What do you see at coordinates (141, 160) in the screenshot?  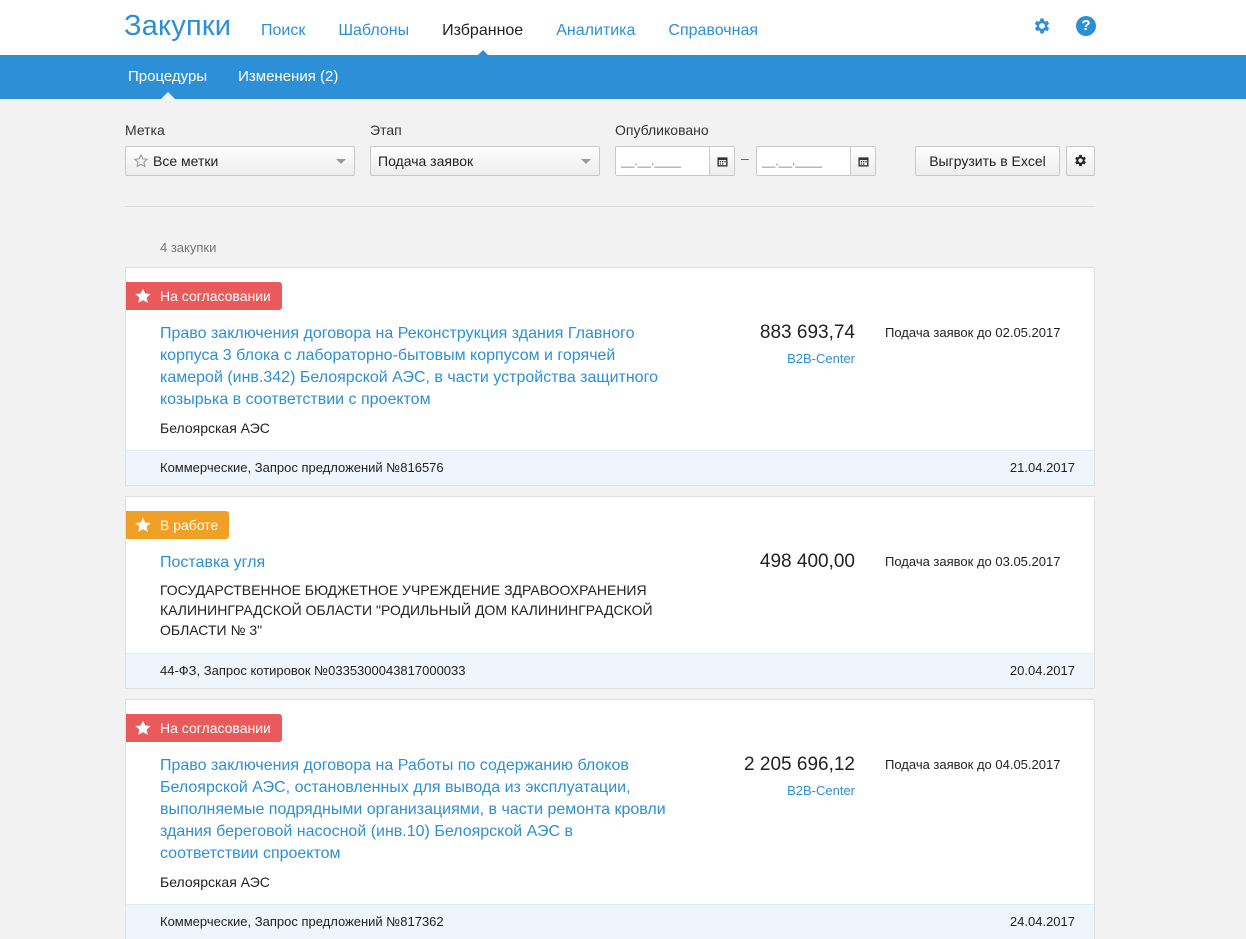 I see `star-outline-icon` at bounding box center [141, 160].